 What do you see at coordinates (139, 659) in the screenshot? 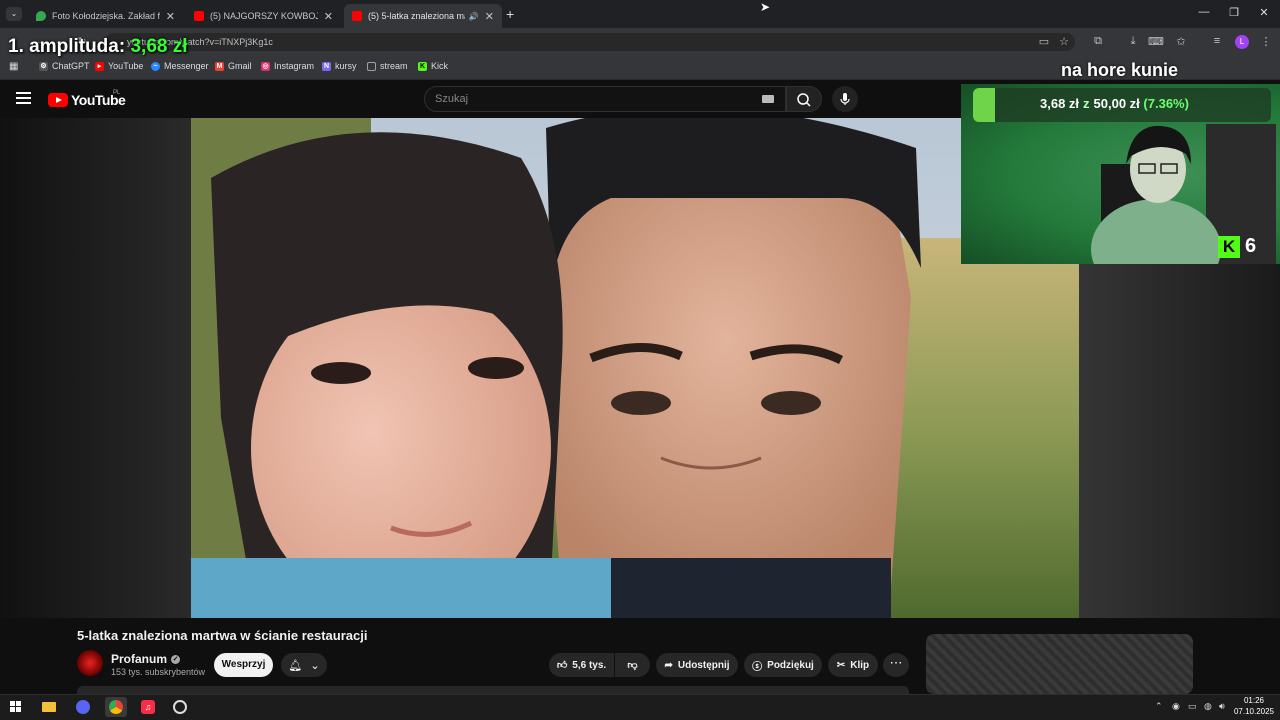
I see `channel-name: Profanum` at bounding box center [139, 659].